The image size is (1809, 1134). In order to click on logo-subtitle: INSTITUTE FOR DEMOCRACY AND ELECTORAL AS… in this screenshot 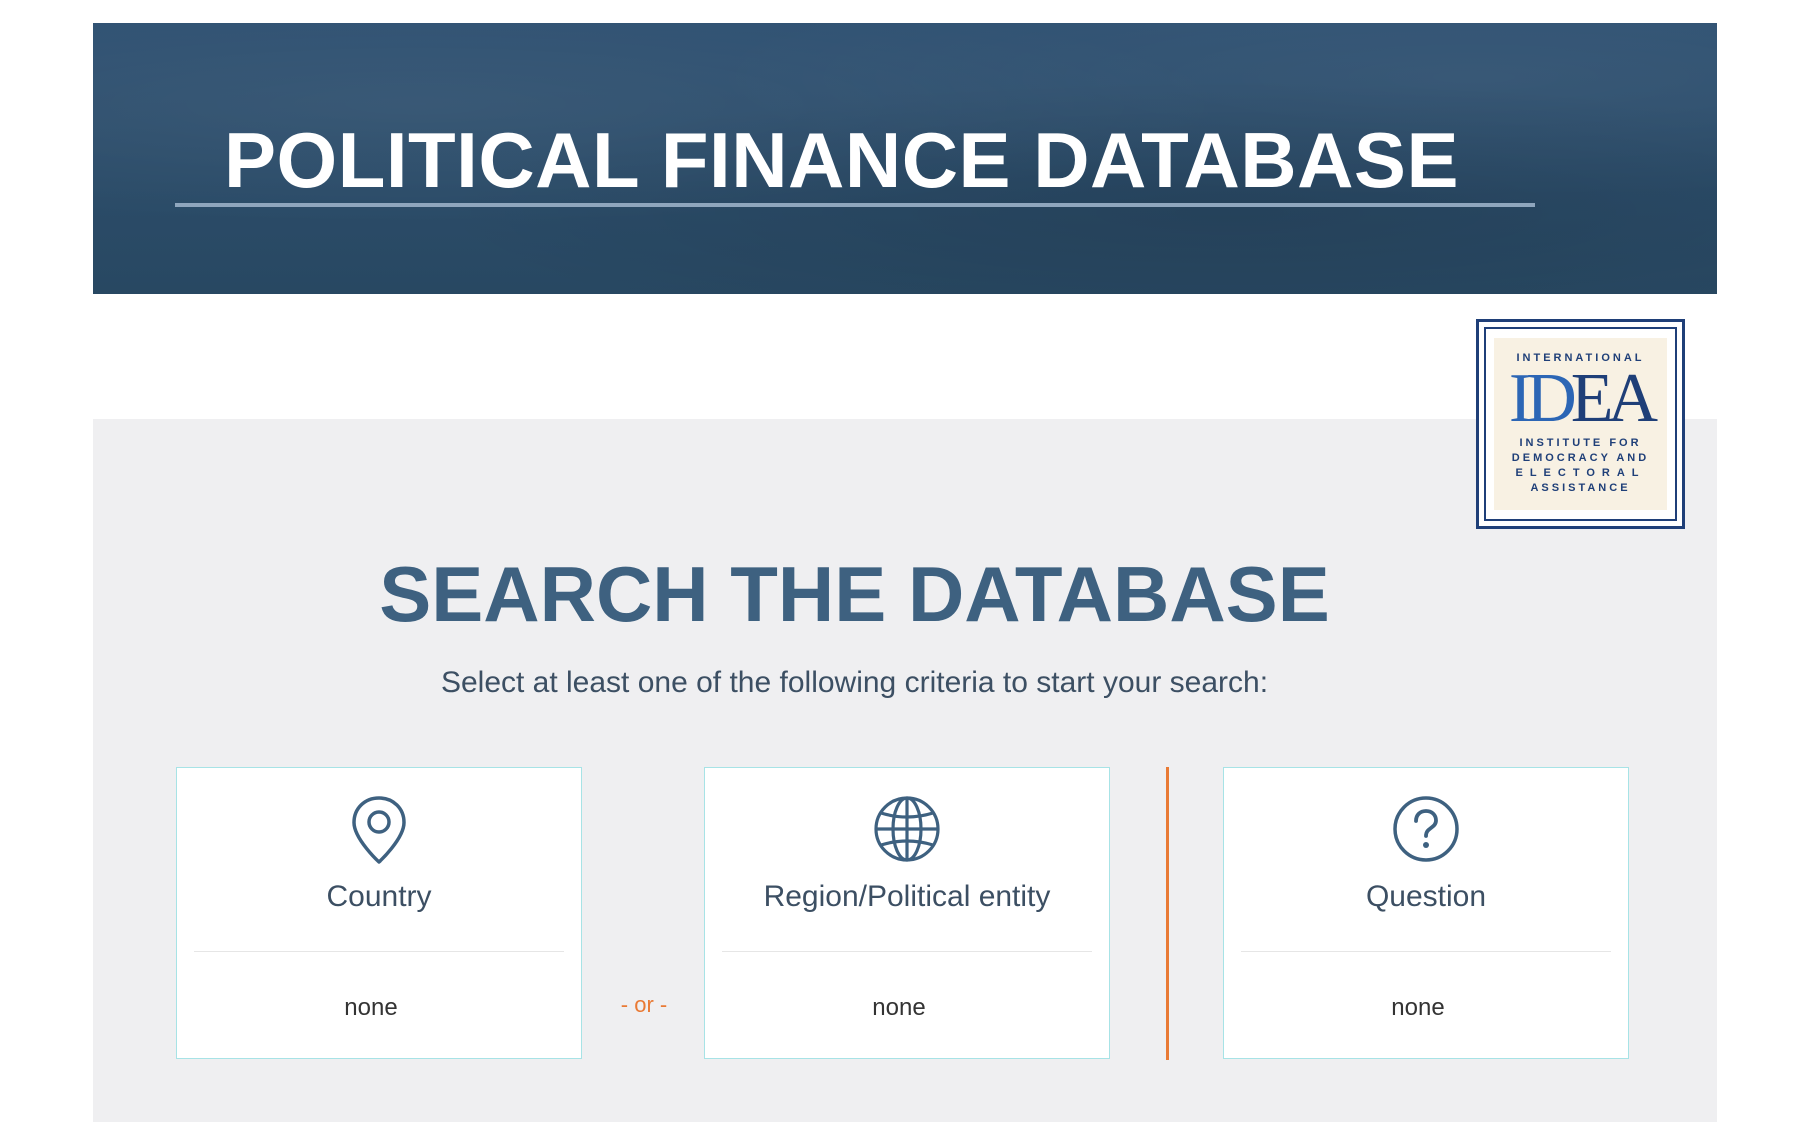, I will do `click(1580, 466)`.